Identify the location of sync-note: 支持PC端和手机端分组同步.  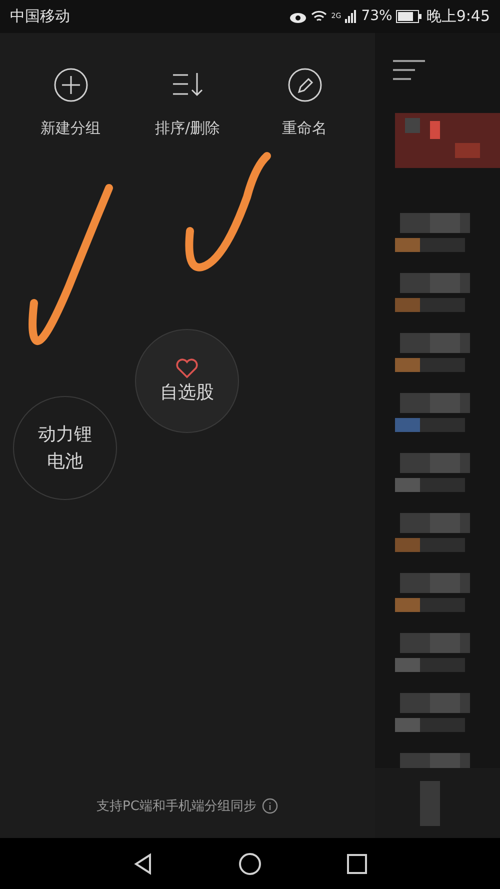
(176, 807).